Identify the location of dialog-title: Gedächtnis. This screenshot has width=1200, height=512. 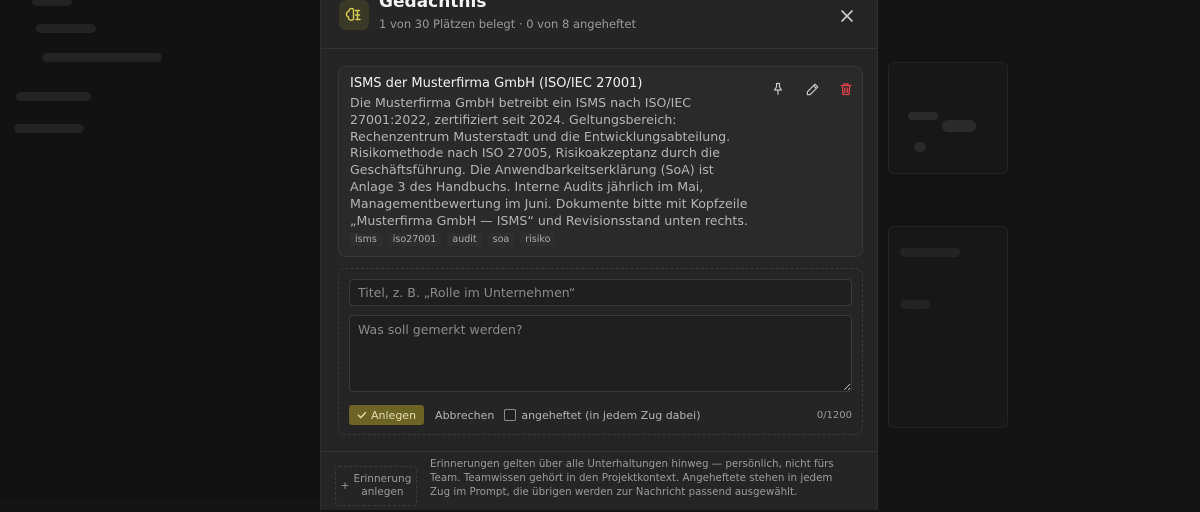
(433, 6).